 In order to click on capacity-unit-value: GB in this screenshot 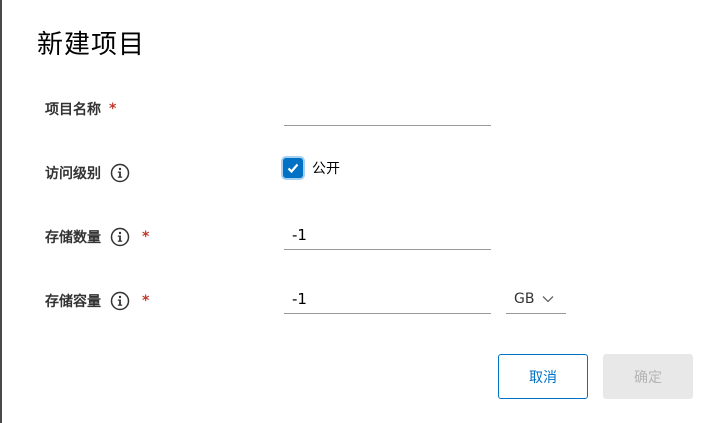, I will do `click(524, 298)`.